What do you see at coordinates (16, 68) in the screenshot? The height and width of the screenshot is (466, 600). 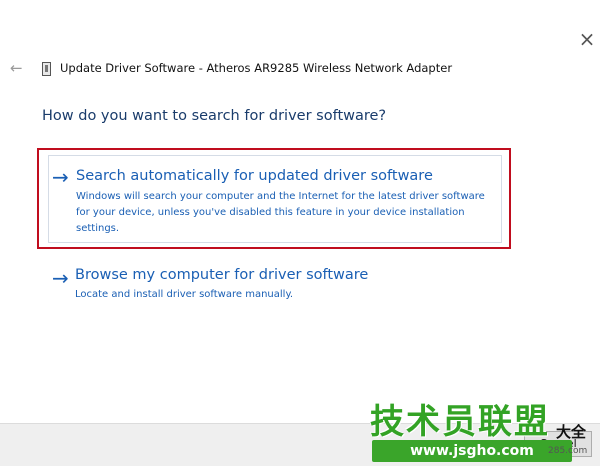 I see `back-arrow-icon: ←` at bounding box center [16, 68].